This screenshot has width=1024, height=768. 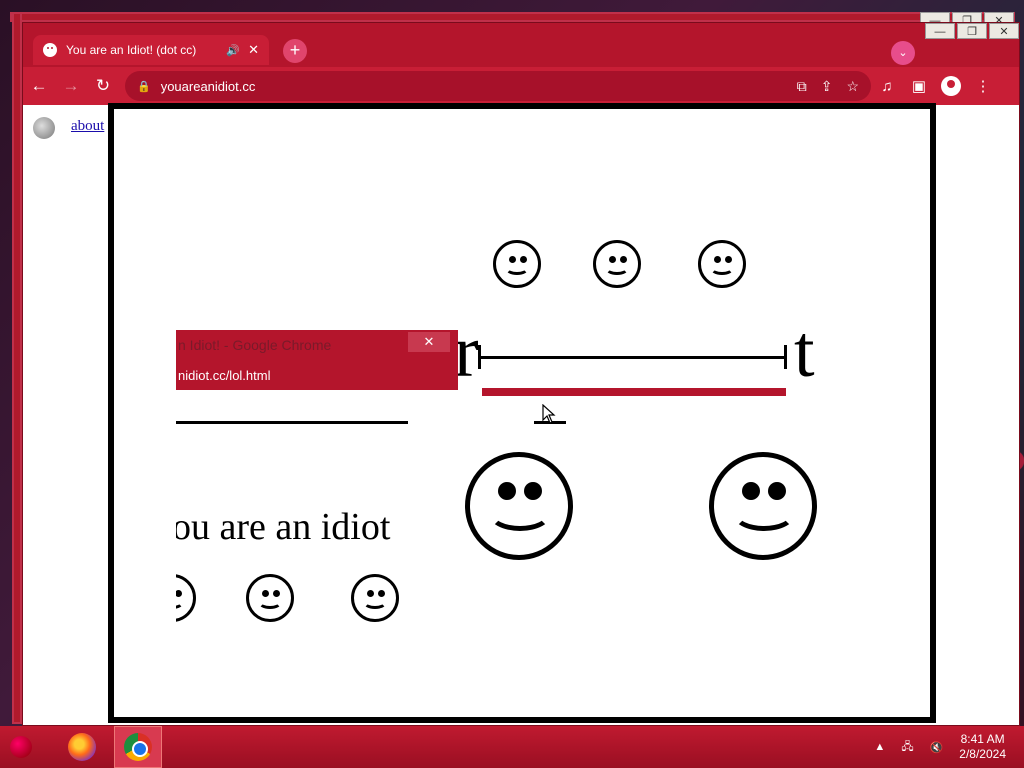 I want to click on audio-playing-icon: 🔊, so click(x=233, y=50).